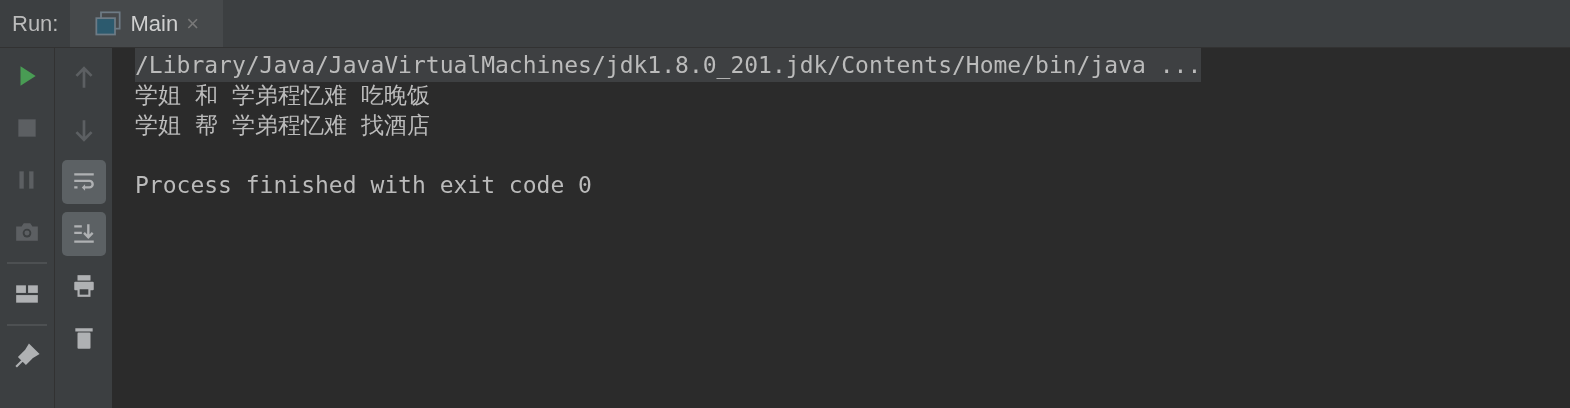  Describe the element at coordinates (363, 185) in the screenshot. I see `console-line: Process finished with exit code 0` at that location.